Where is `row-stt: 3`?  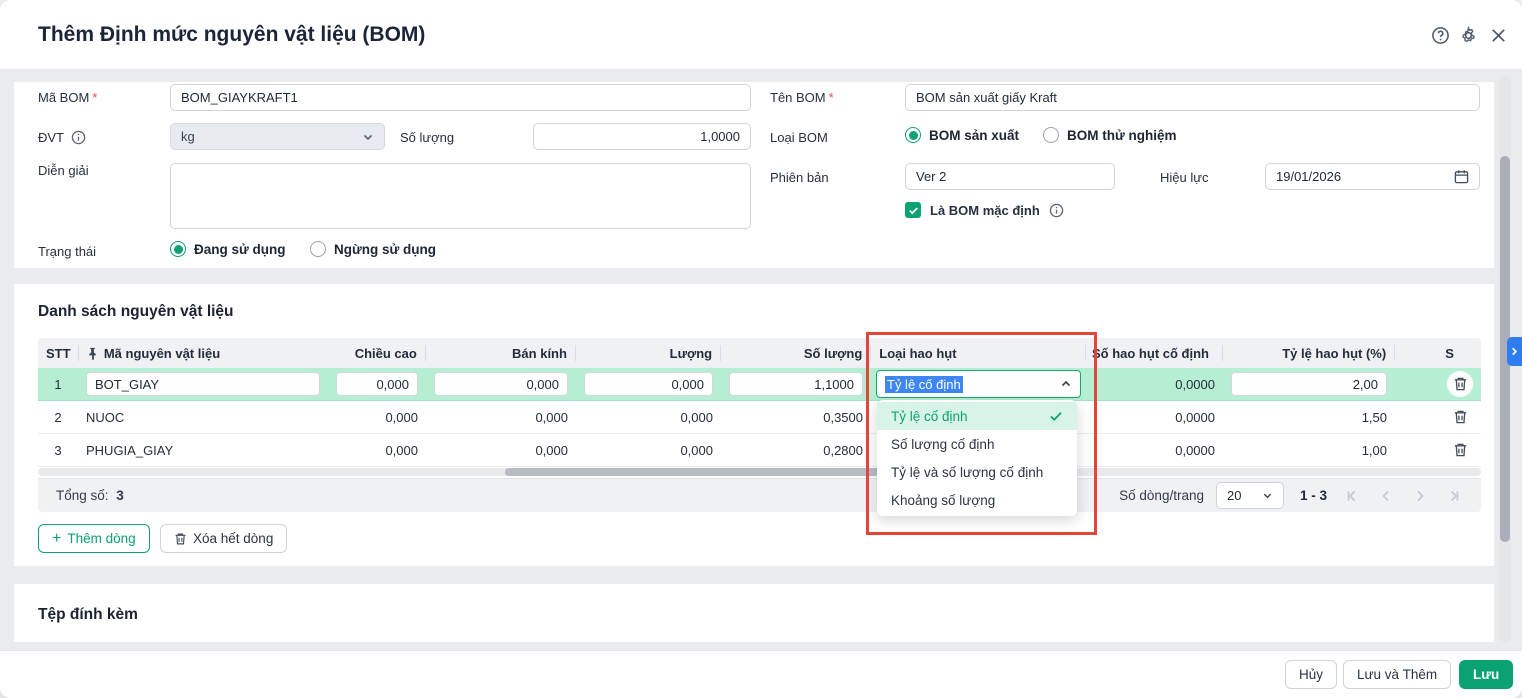 row-stt: 3 is located at coordinates (58, 450).